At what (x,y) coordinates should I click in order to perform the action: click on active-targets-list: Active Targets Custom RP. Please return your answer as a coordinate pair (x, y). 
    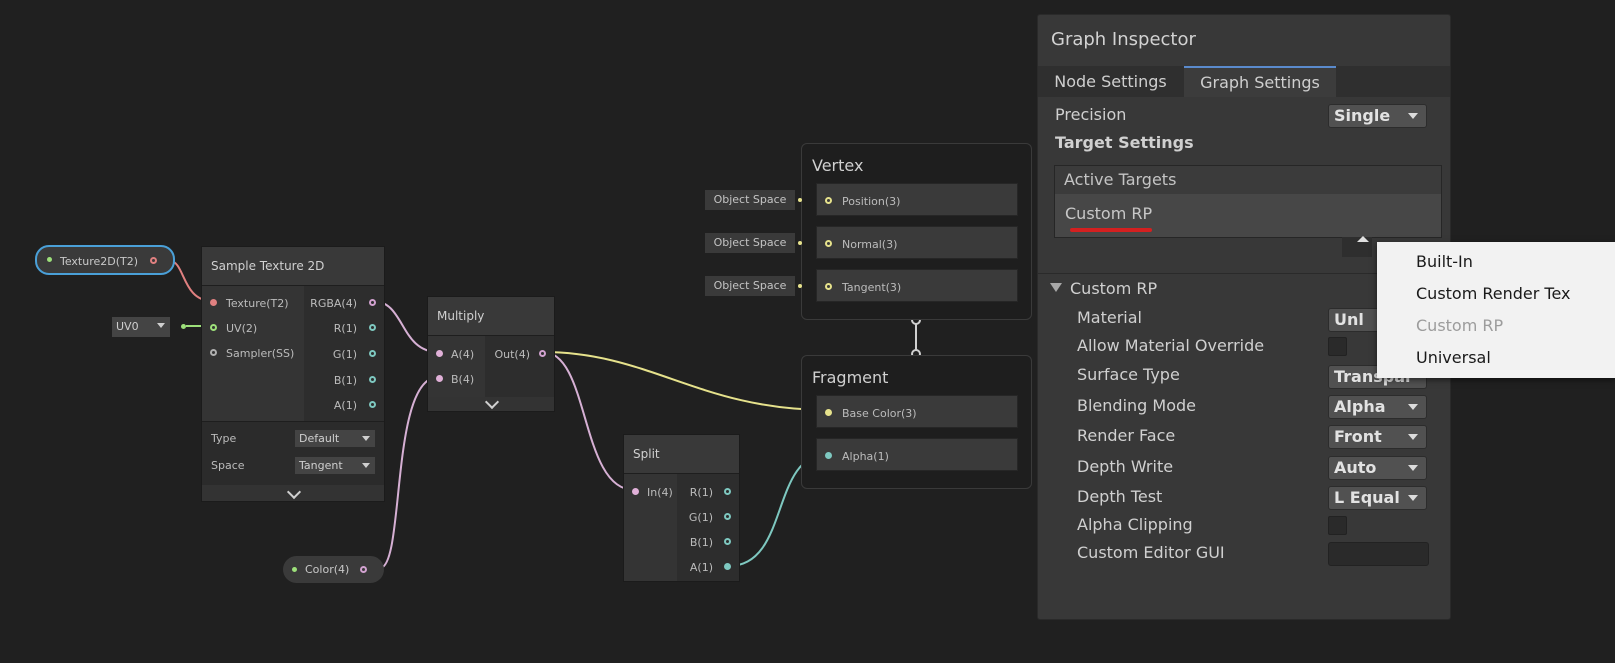
    Looking at the image, I should click on (1248, 201).